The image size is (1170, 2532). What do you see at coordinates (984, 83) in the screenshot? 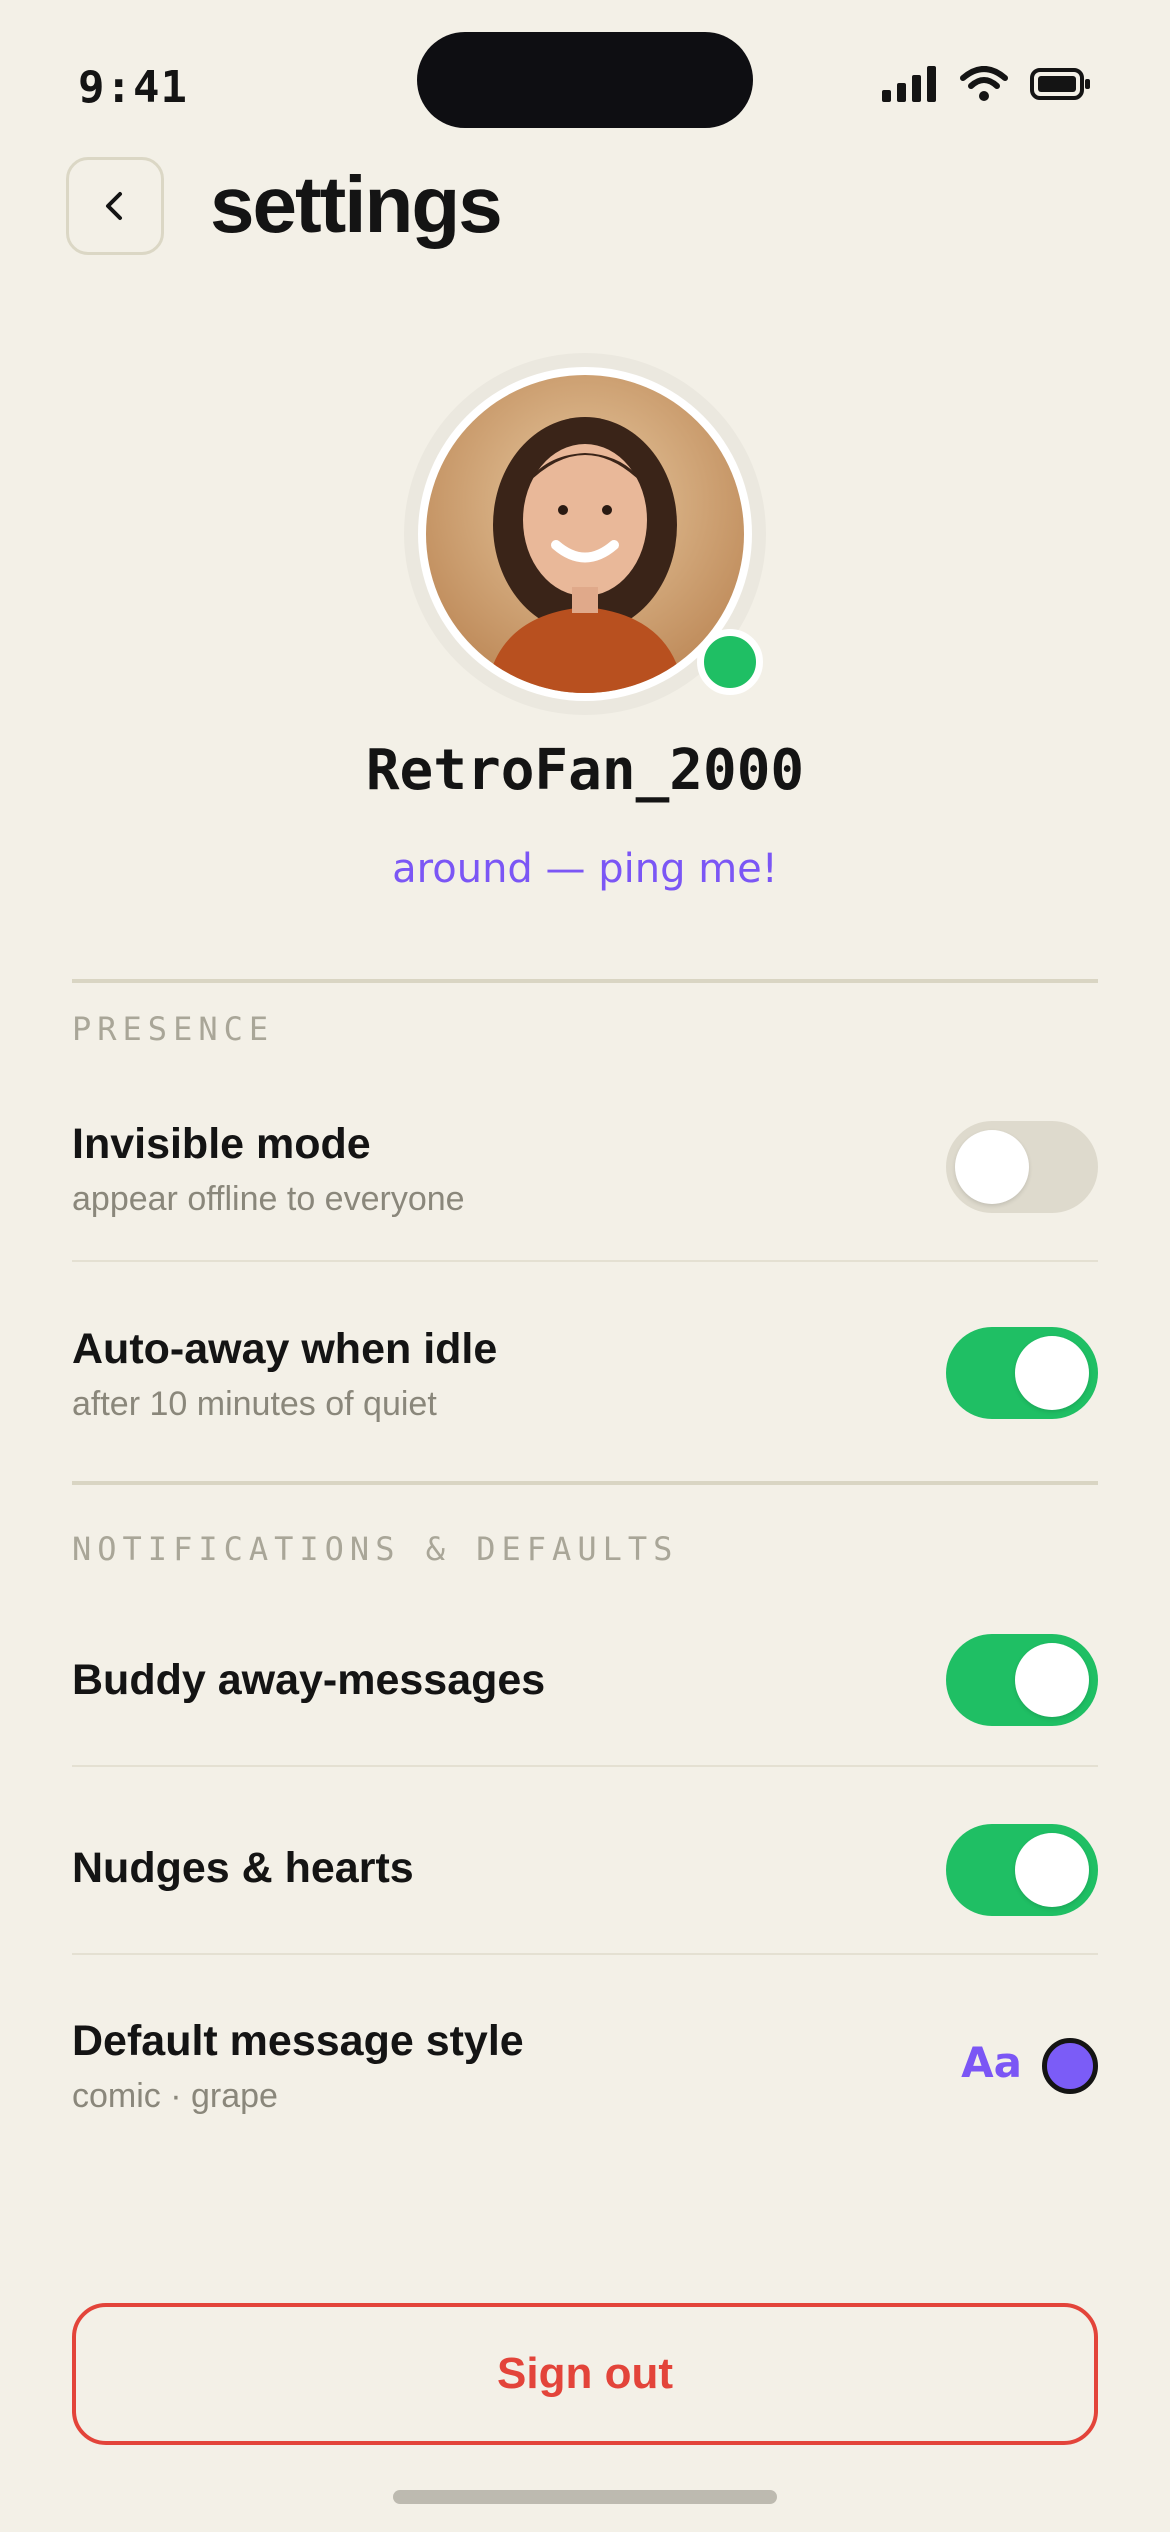
I see `wifi-icon` at bounding box center [984, 83].